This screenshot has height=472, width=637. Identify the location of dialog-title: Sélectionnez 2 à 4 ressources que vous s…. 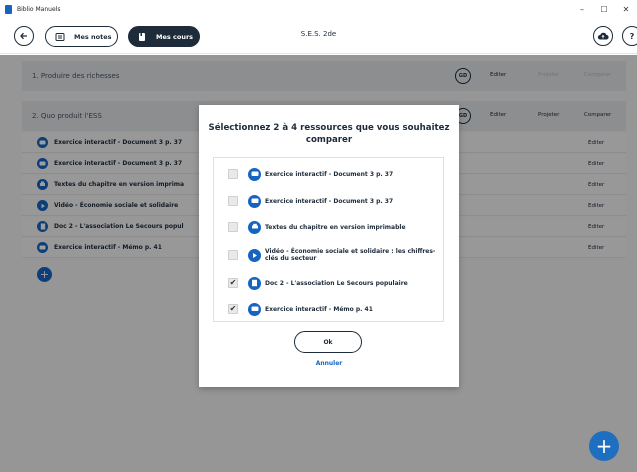
(329, 134).